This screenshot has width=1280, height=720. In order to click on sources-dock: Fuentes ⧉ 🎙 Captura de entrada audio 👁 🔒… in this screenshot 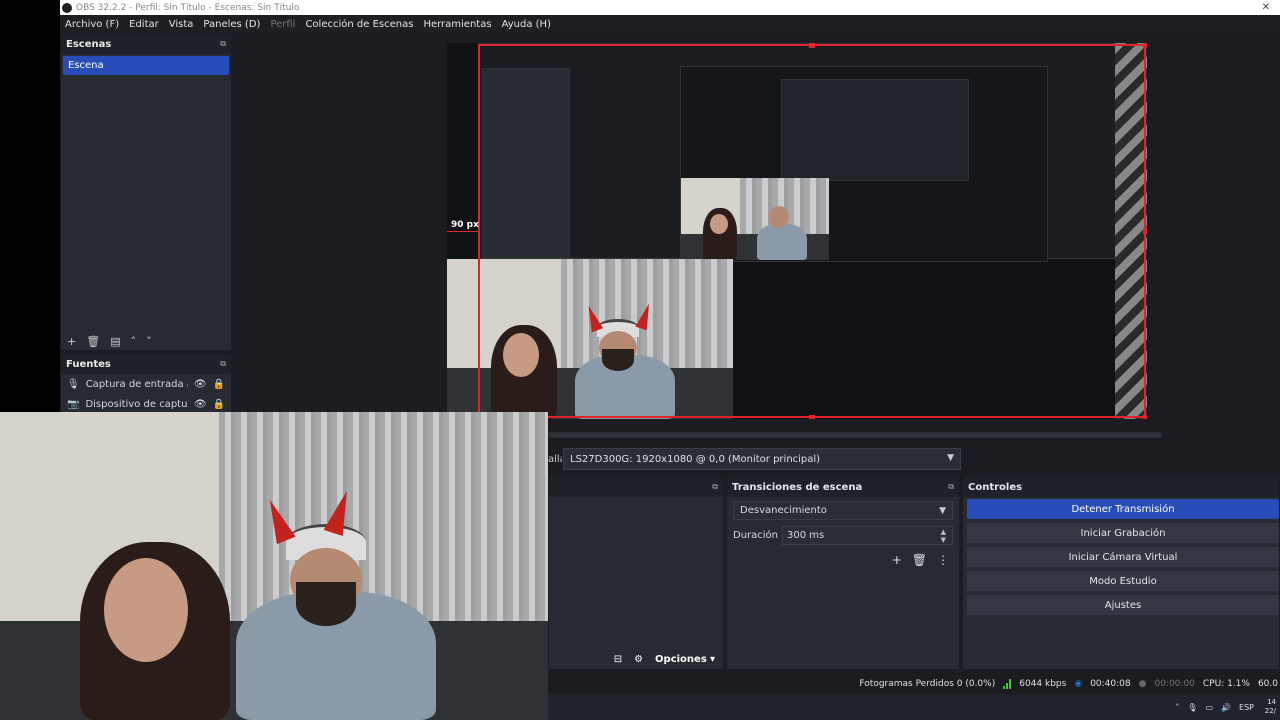, I will do `click(146, 383)`.